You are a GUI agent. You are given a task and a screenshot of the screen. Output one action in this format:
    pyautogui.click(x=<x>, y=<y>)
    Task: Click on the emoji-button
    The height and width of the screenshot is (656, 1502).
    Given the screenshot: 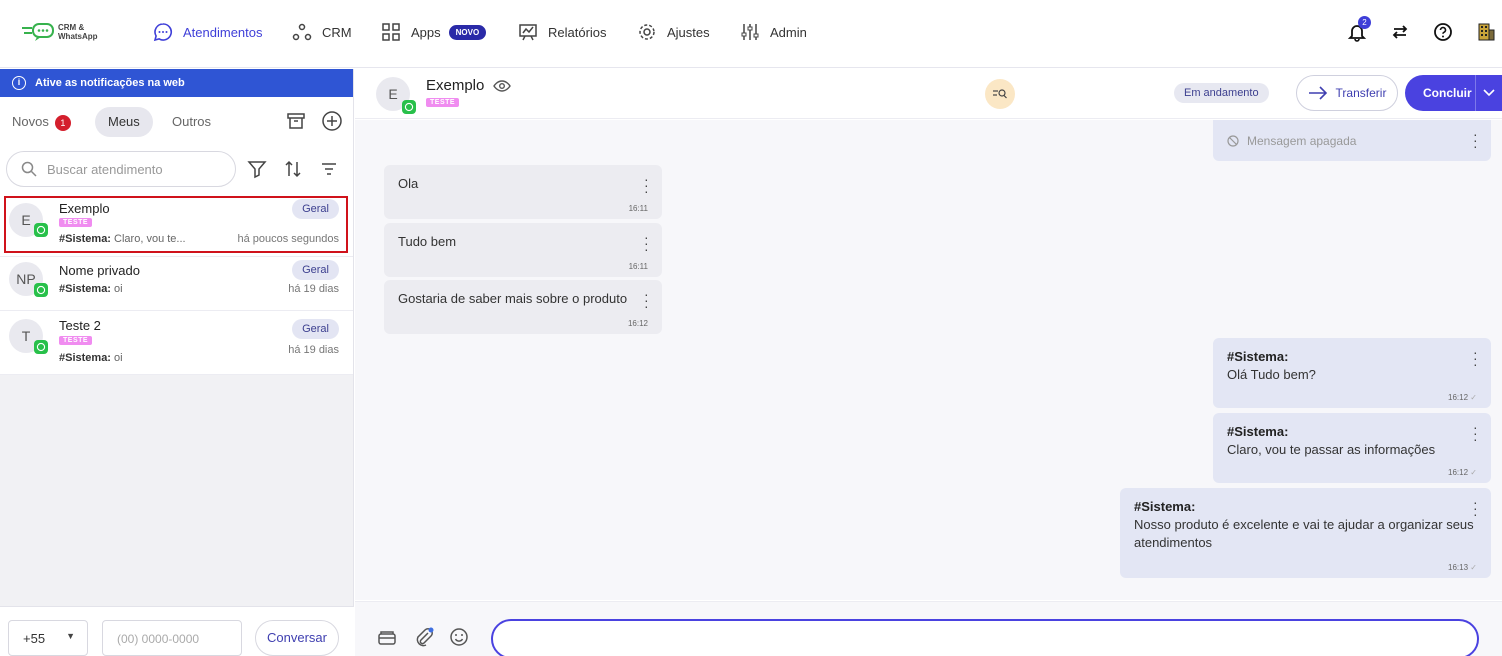 What is the action you would take?
    pyautogui.click(x=459, y=637)
    